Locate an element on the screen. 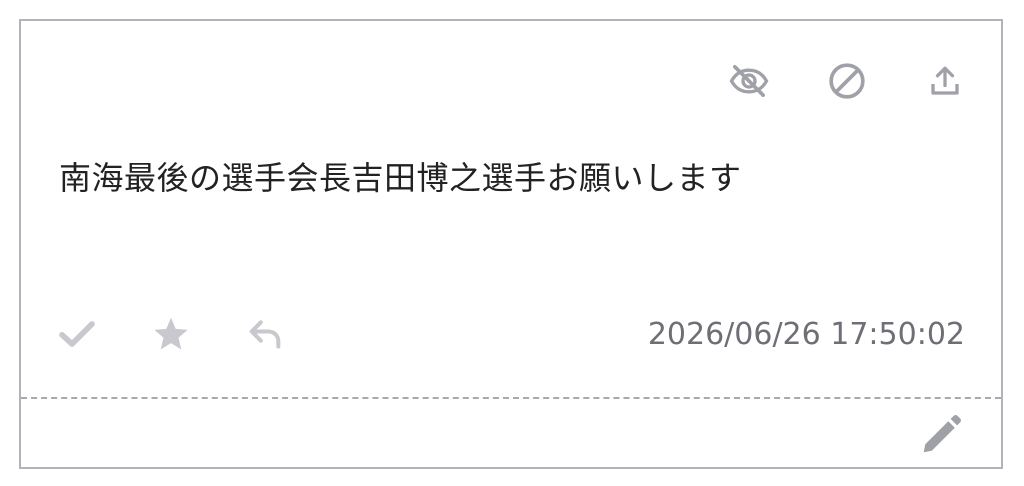 The width and height of the screenshot is (1024, 486). upload-icon is located at coordinates (945, 80).